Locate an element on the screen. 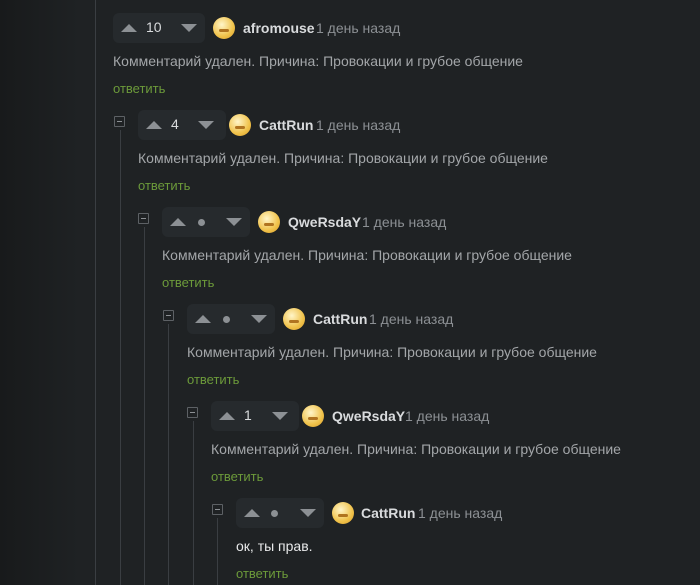  rating-value: 4 is located at coordinates (175, 124).